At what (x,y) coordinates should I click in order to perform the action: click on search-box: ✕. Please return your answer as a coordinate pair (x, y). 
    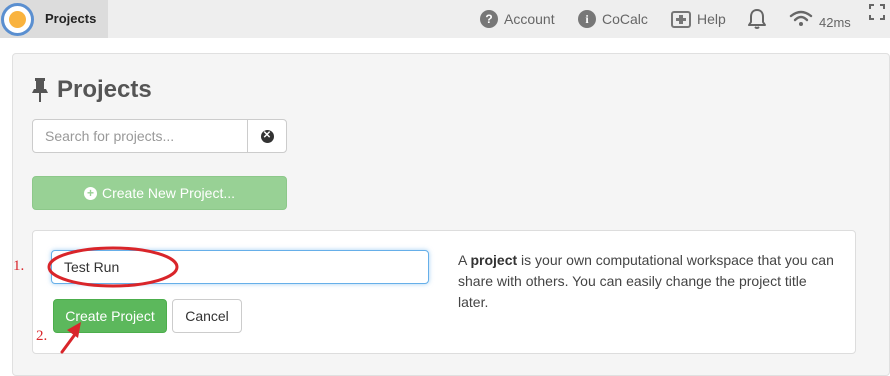
    Looking at the image, I should click on (159, 136).